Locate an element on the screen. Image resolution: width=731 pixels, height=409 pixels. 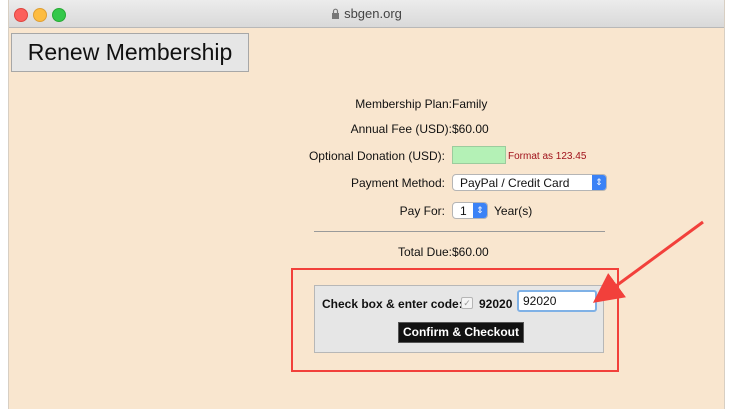
arrow-annotation is located at coordinates (648, 261).